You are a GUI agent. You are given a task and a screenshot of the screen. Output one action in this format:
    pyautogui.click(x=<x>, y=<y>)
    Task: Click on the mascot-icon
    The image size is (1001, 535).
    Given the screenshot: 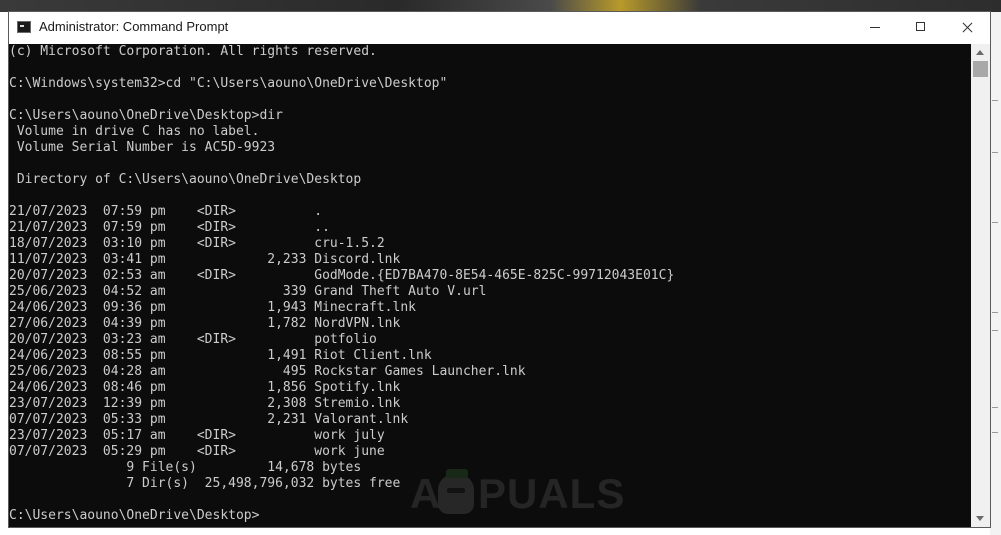 What is the action you would take?
    pyautogui.click(x=456, y=491)
    